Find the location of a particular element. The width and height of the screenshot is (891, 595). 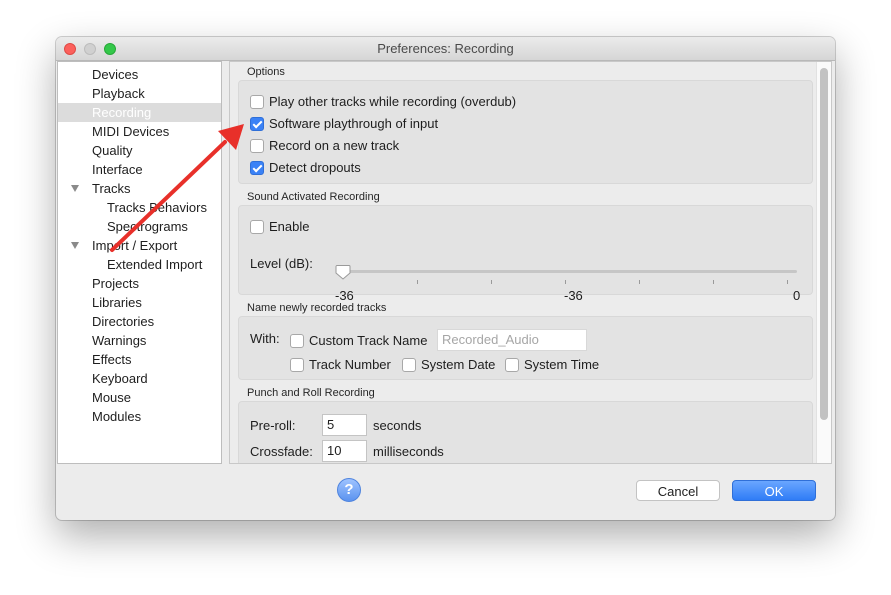

custom-track-name-input: Recorded_Audio is located at coordinates (512, 340).